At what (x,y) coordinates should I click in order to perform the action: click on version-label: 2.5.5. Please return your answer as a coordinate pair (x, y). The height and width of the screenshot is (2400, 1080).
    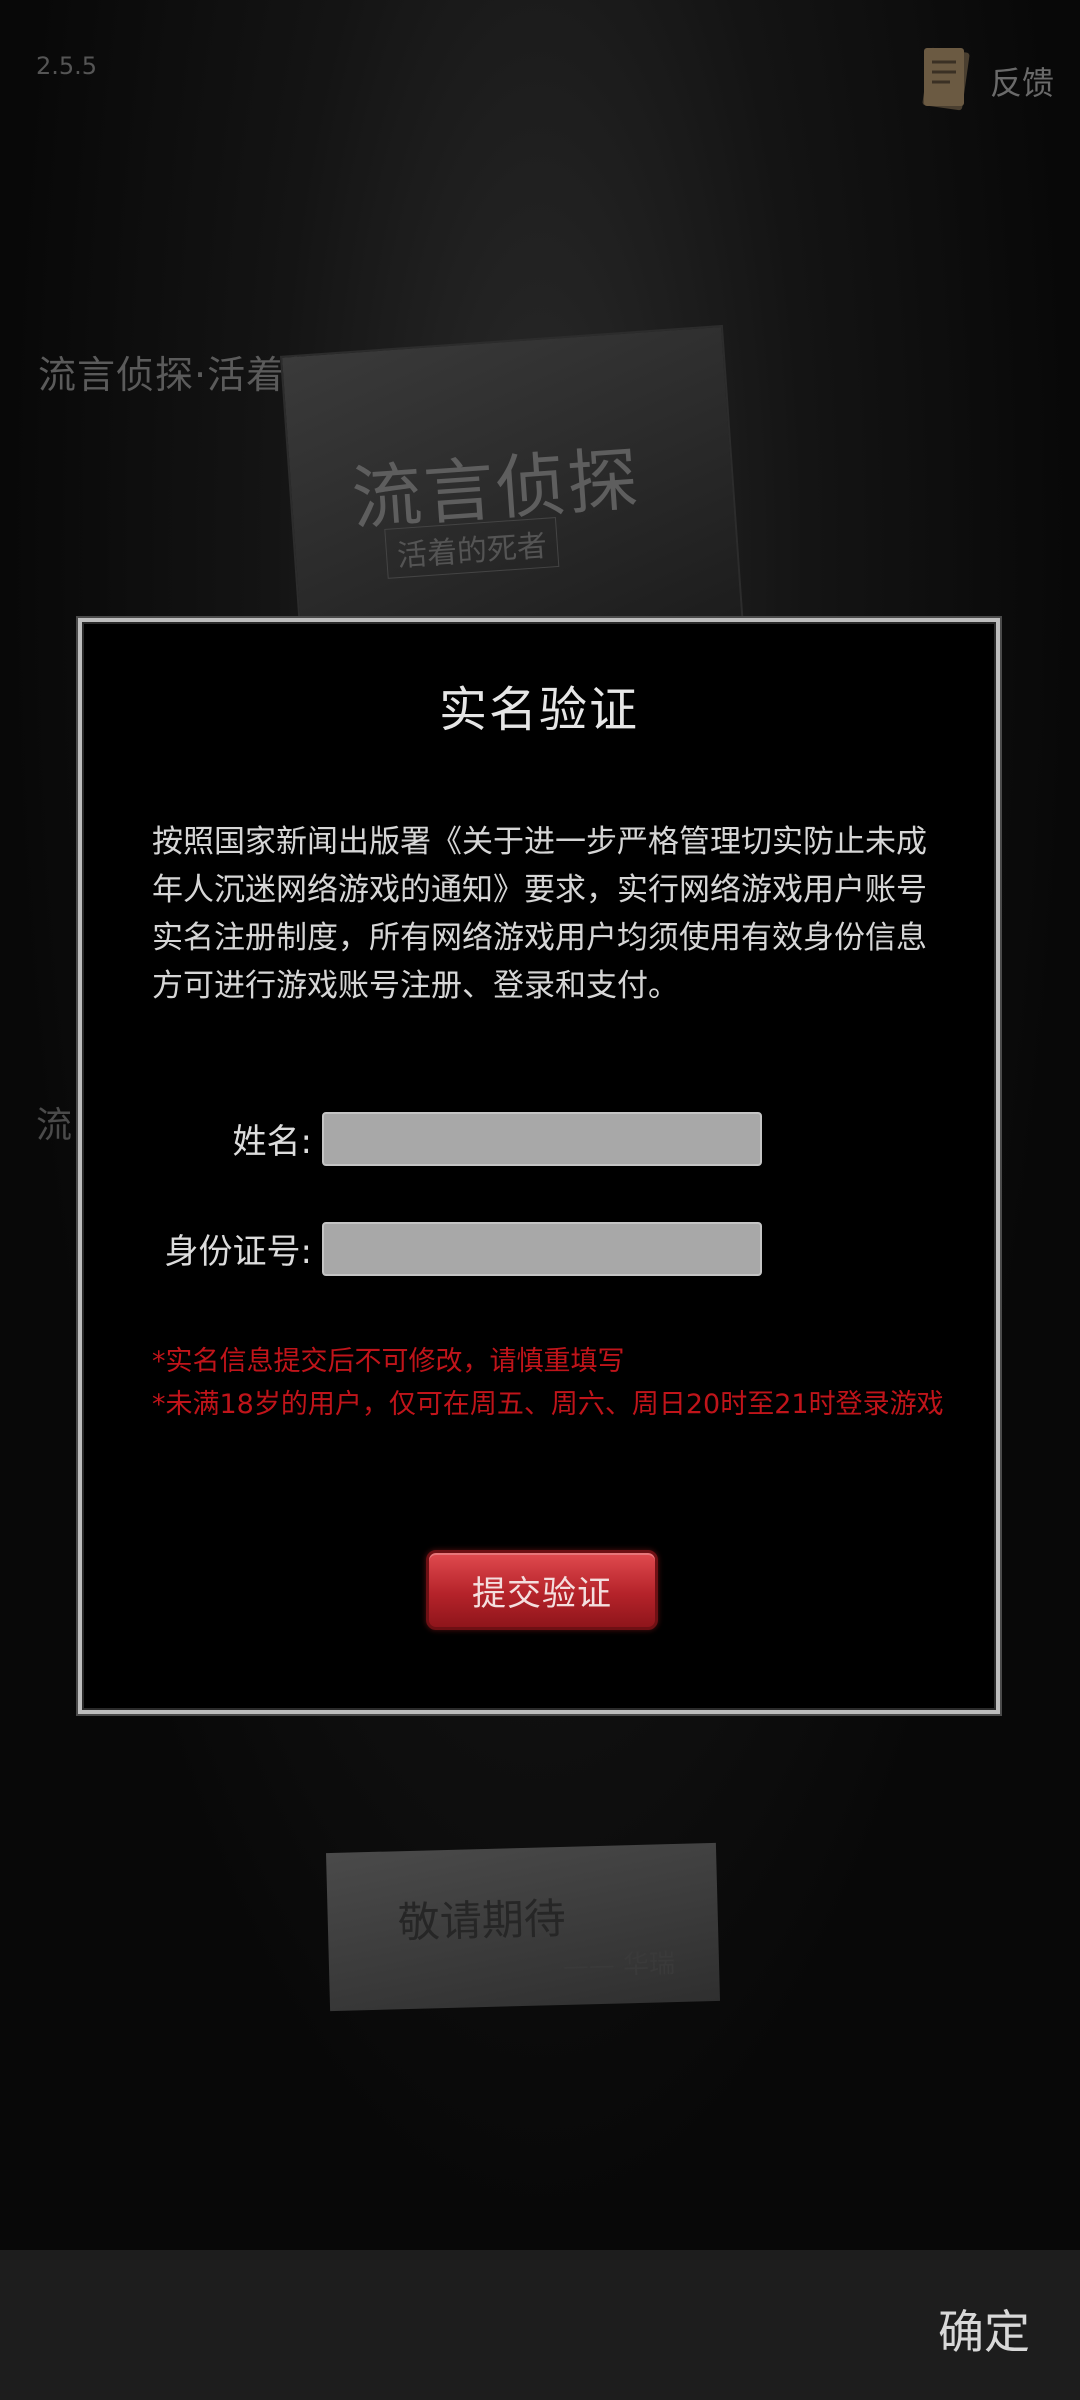
    Looking at the image, I should click on (67, 66).